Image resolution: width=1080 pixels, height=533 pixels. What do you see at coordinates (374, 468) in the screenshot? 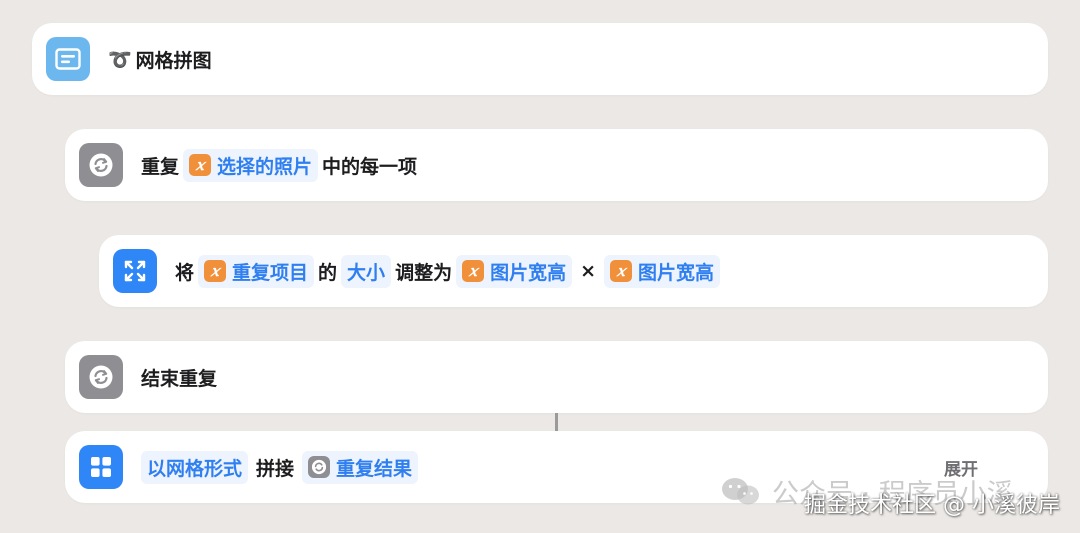
I see `variable-label: 重复结果` at bounding box center [374, 468].